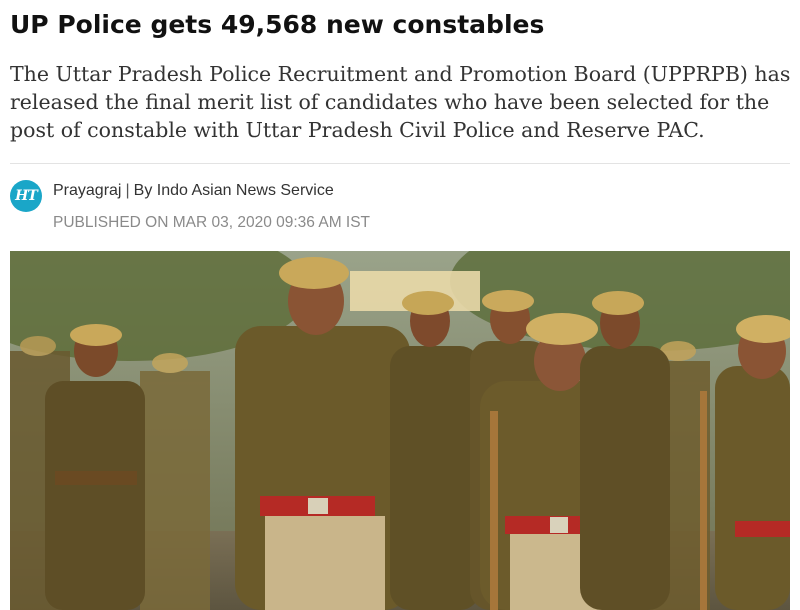 This screenshot has width=800, height=610. I want to click on byline-text: Prayagraj | By Indo Asian News Service, so click(193, 191).